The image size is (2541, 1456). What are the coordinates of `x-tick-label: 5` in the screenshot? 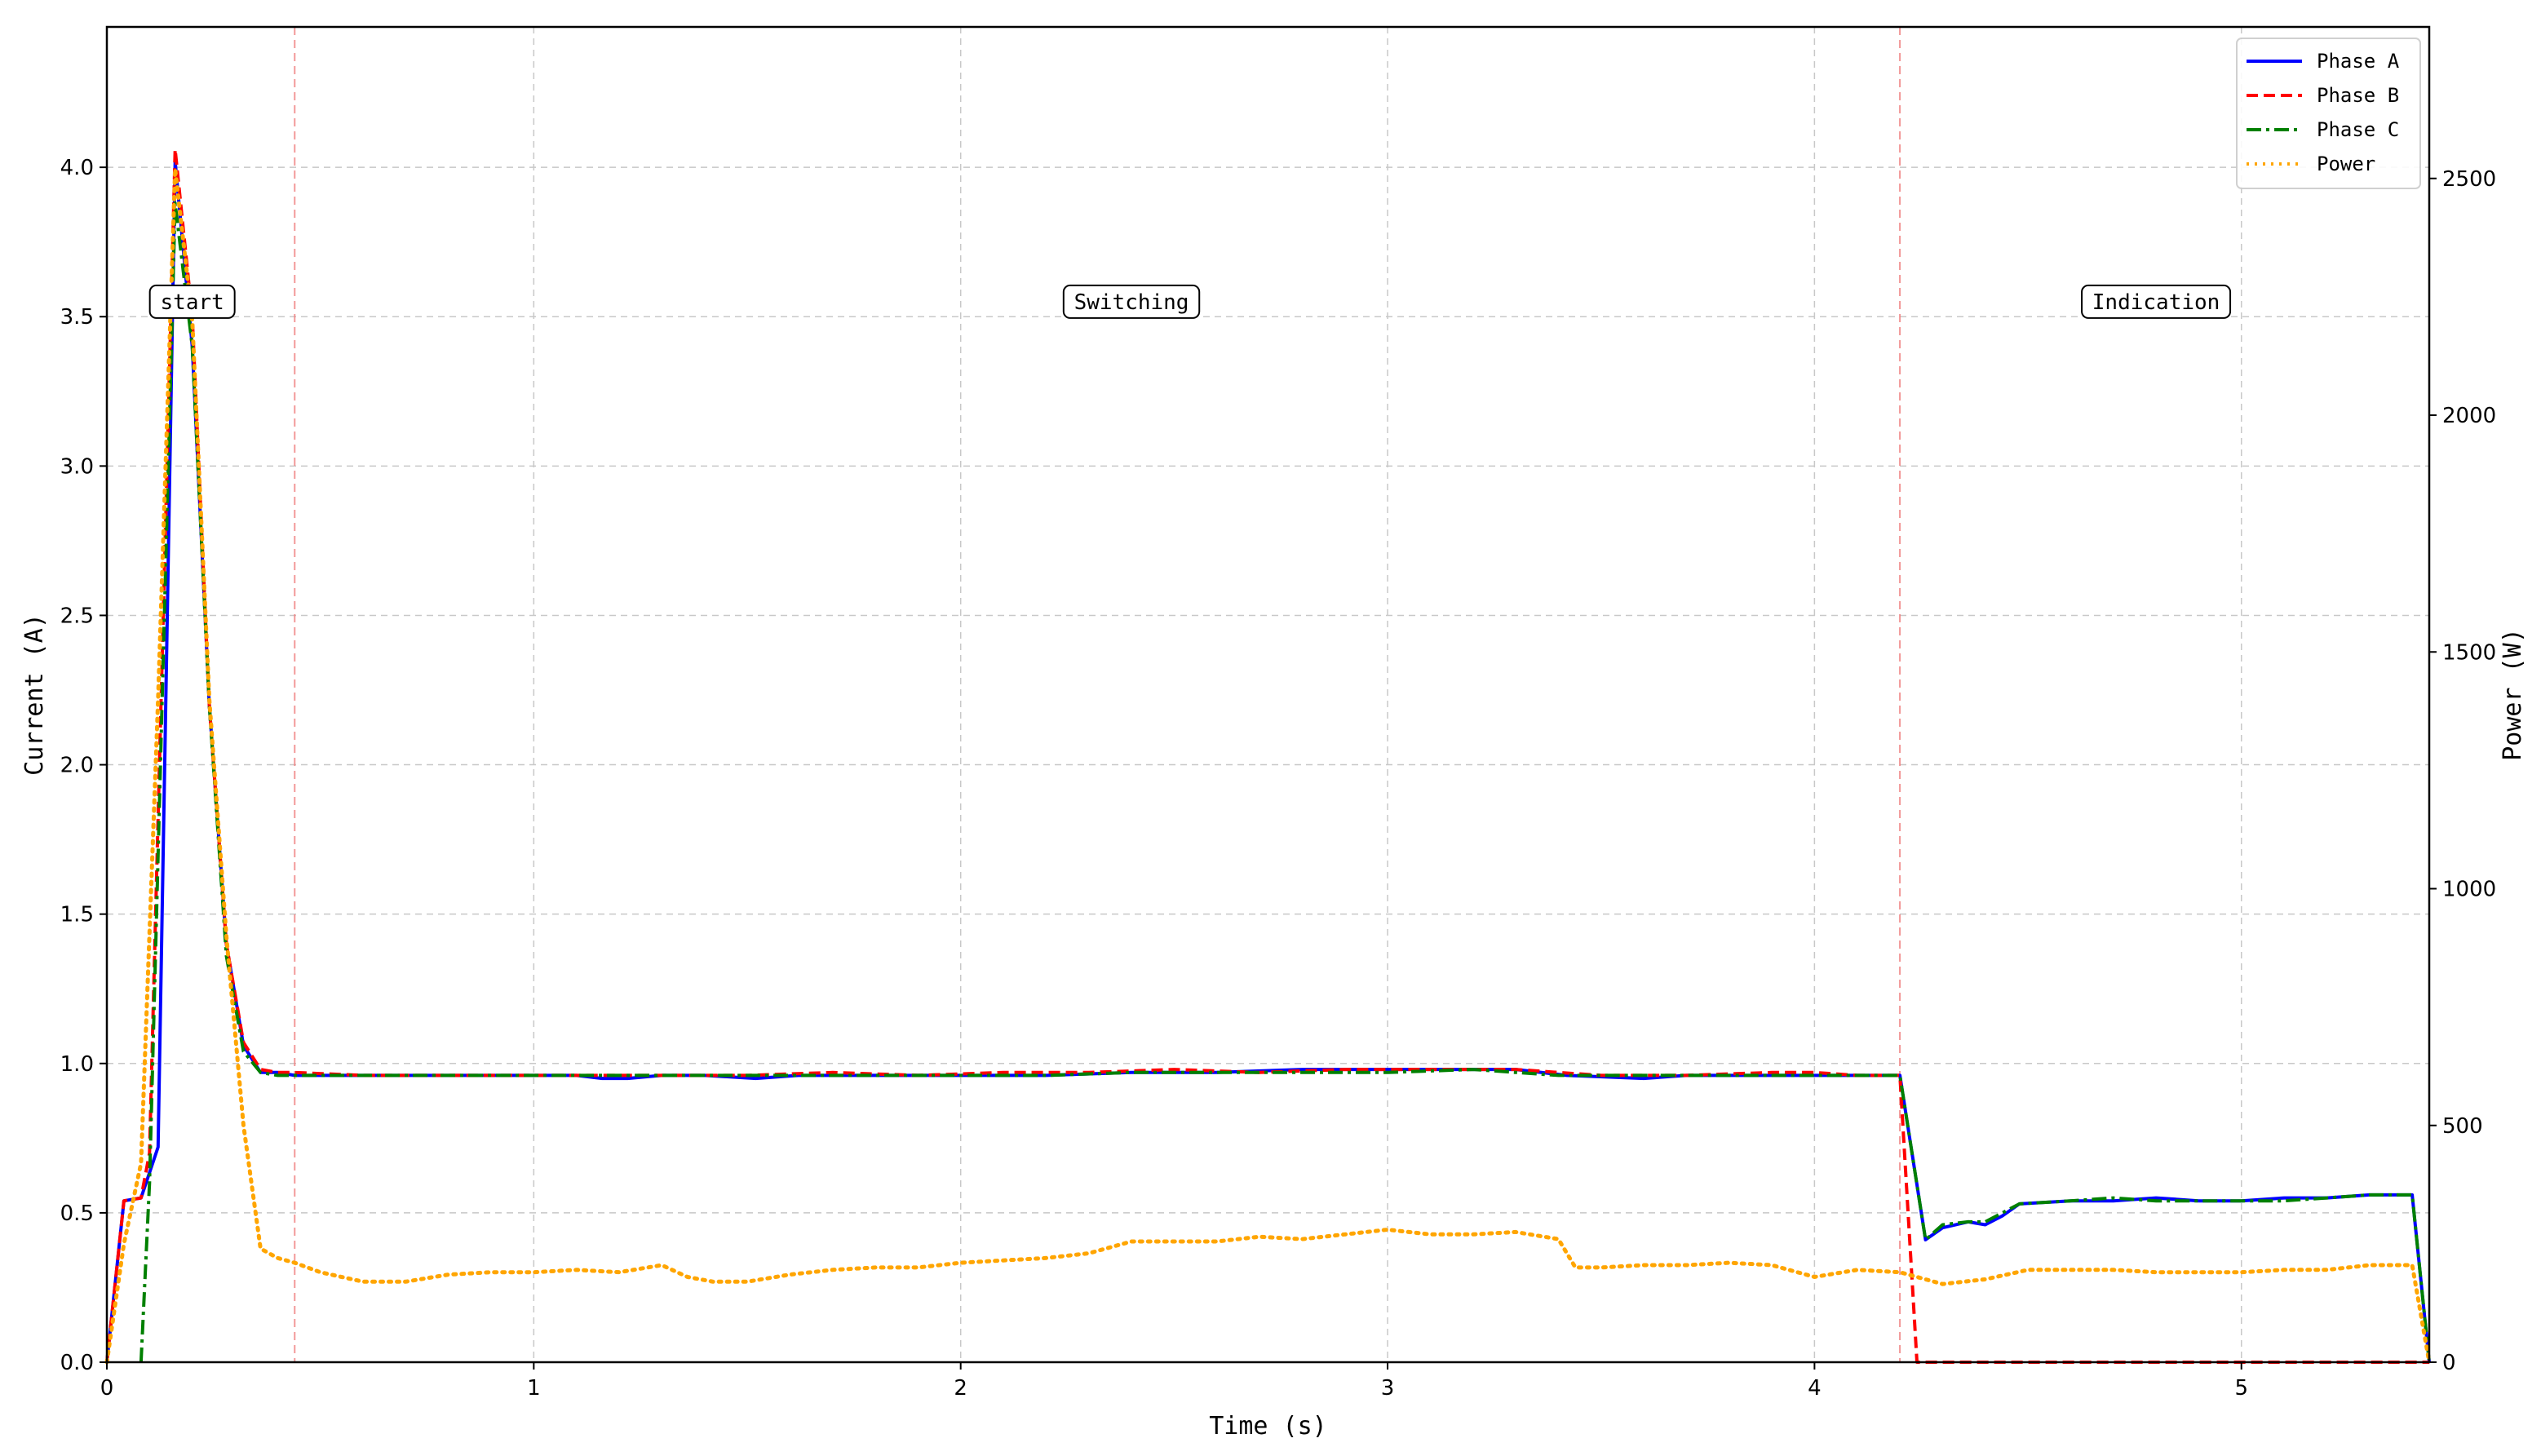 It's located at (2241, 1388).